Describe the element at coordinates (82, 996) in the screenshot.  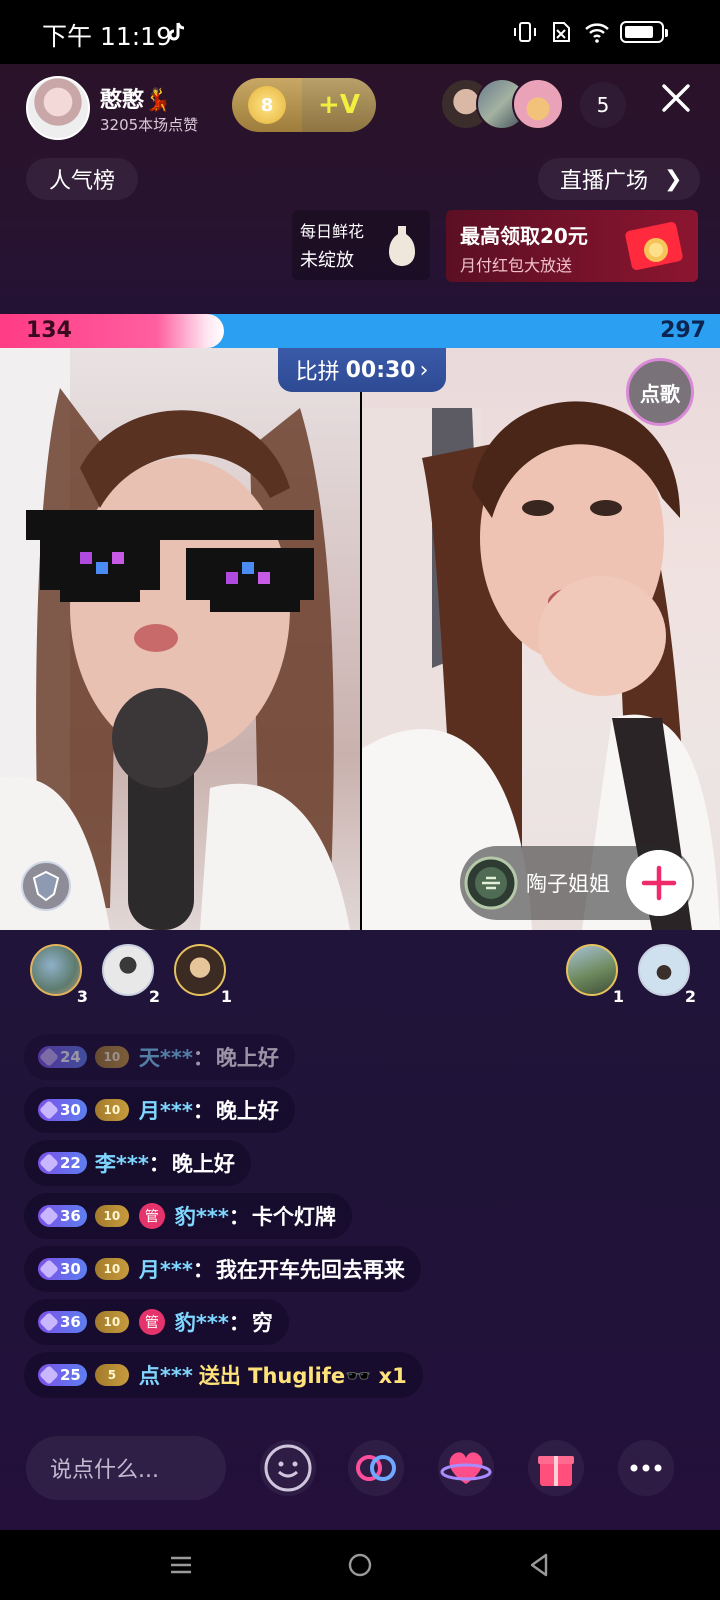
I see `contributor-rank: 3` at that location.